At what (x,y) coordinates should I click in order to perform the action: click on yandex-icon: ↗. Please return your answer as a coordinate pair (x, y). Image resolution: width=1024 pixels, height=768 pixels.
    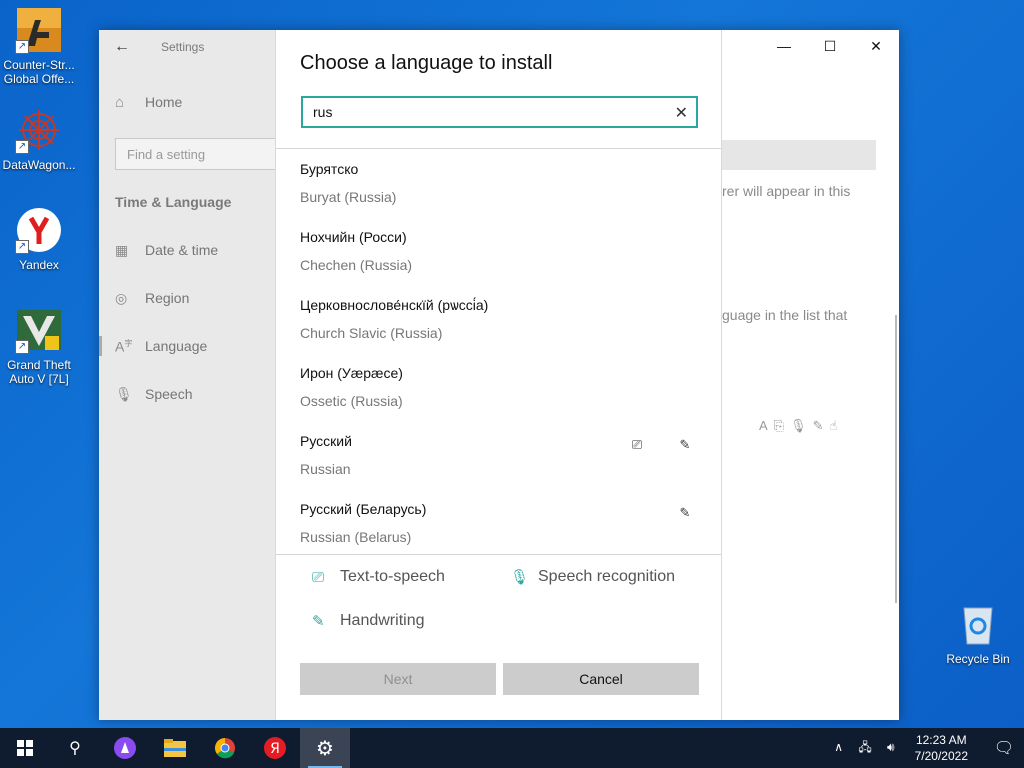
    Looking at the image, I should click on (39, 230).